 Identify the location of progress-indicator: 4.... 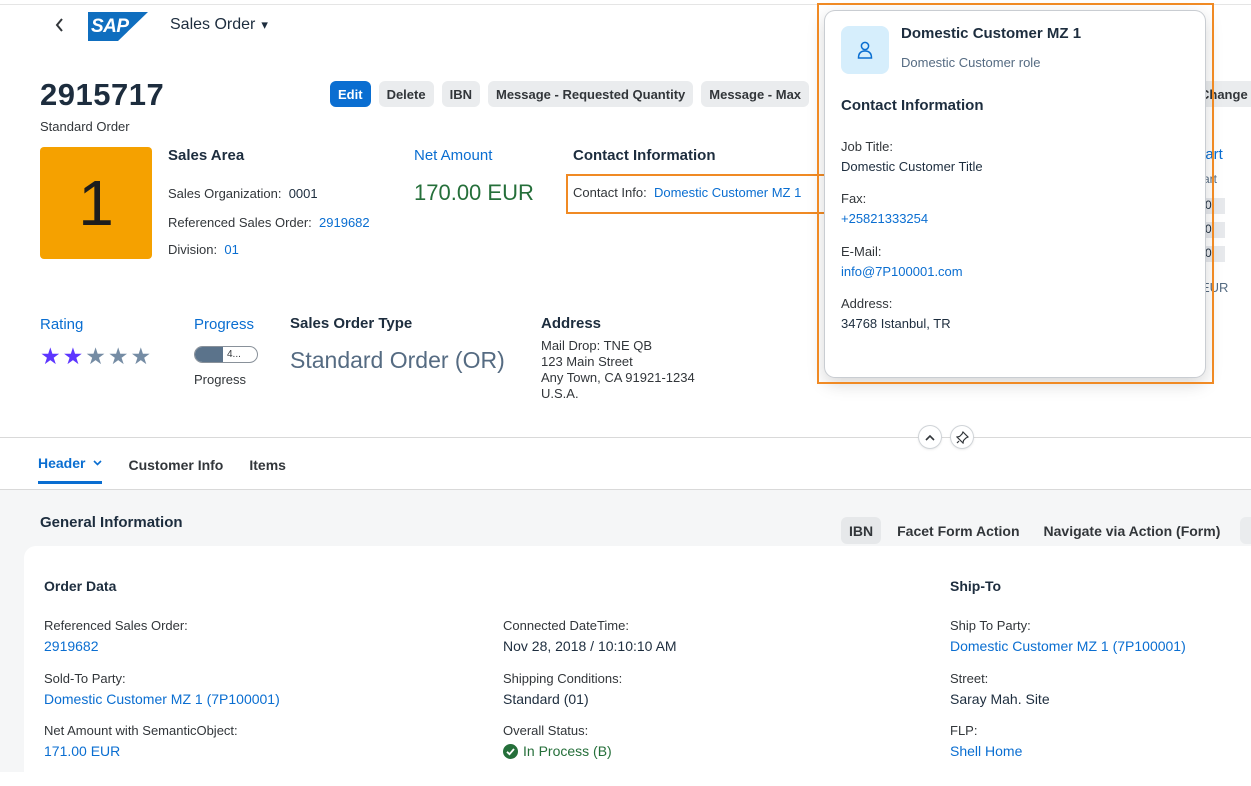
(226, 354).